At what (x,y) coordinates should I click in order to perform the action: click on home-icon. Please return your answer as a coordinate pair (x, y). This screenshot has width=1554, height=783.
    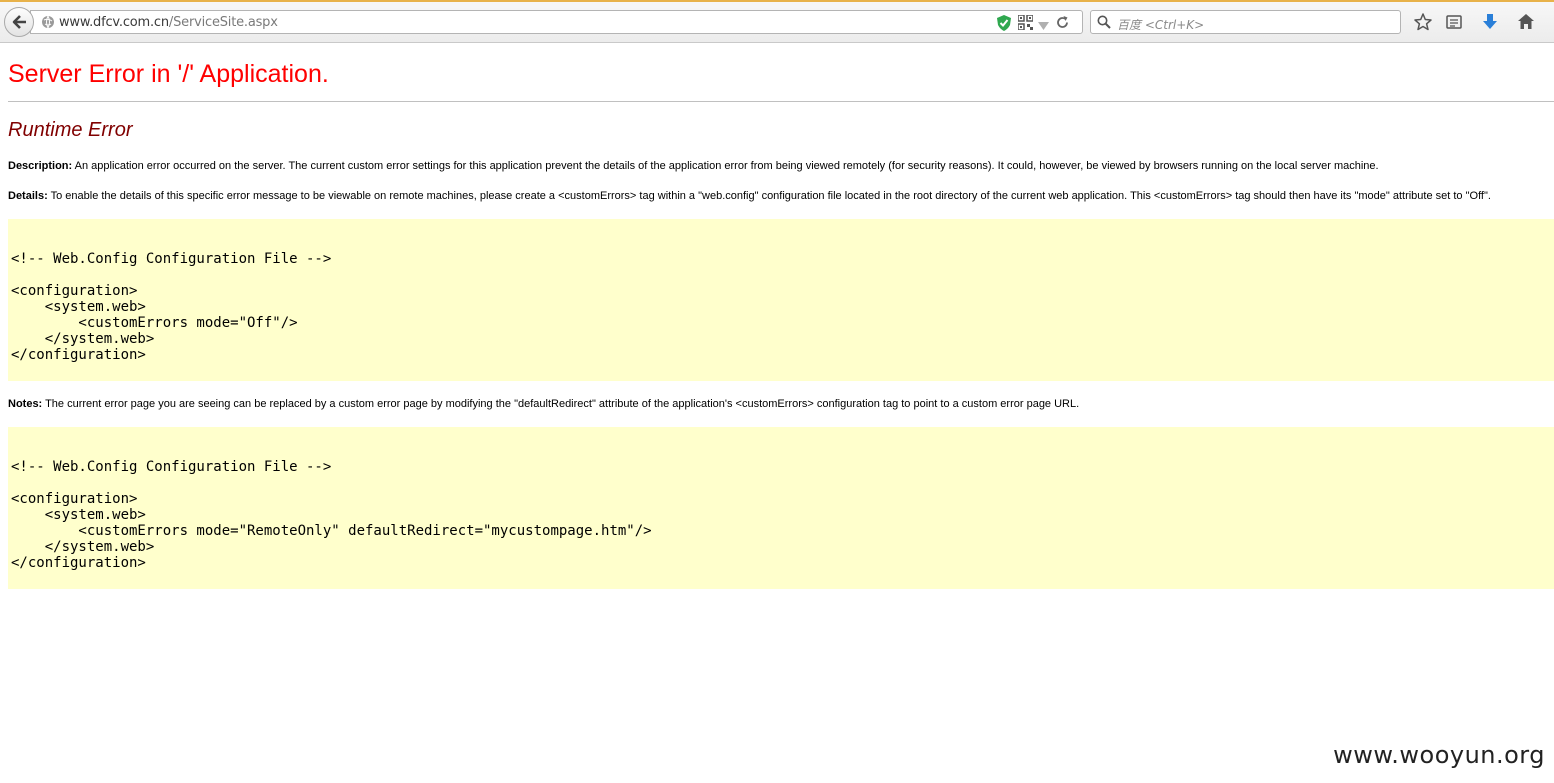
    Looking at the image, I should click on (1526, 24).